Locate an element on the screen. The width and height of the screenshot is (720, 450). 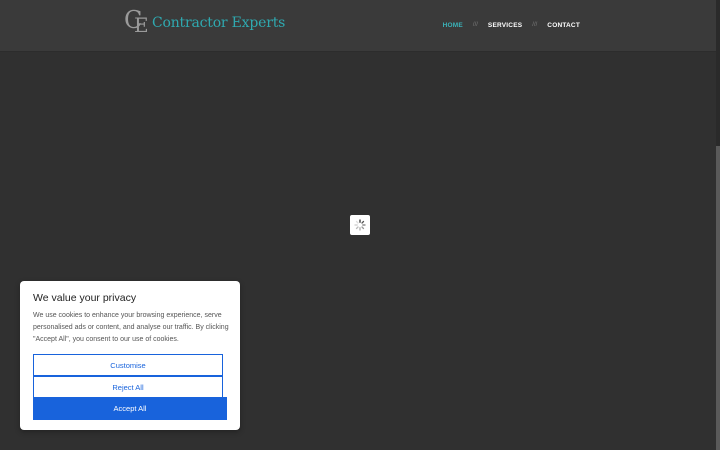
page-scrollbar is located at coordinates (718, 225).